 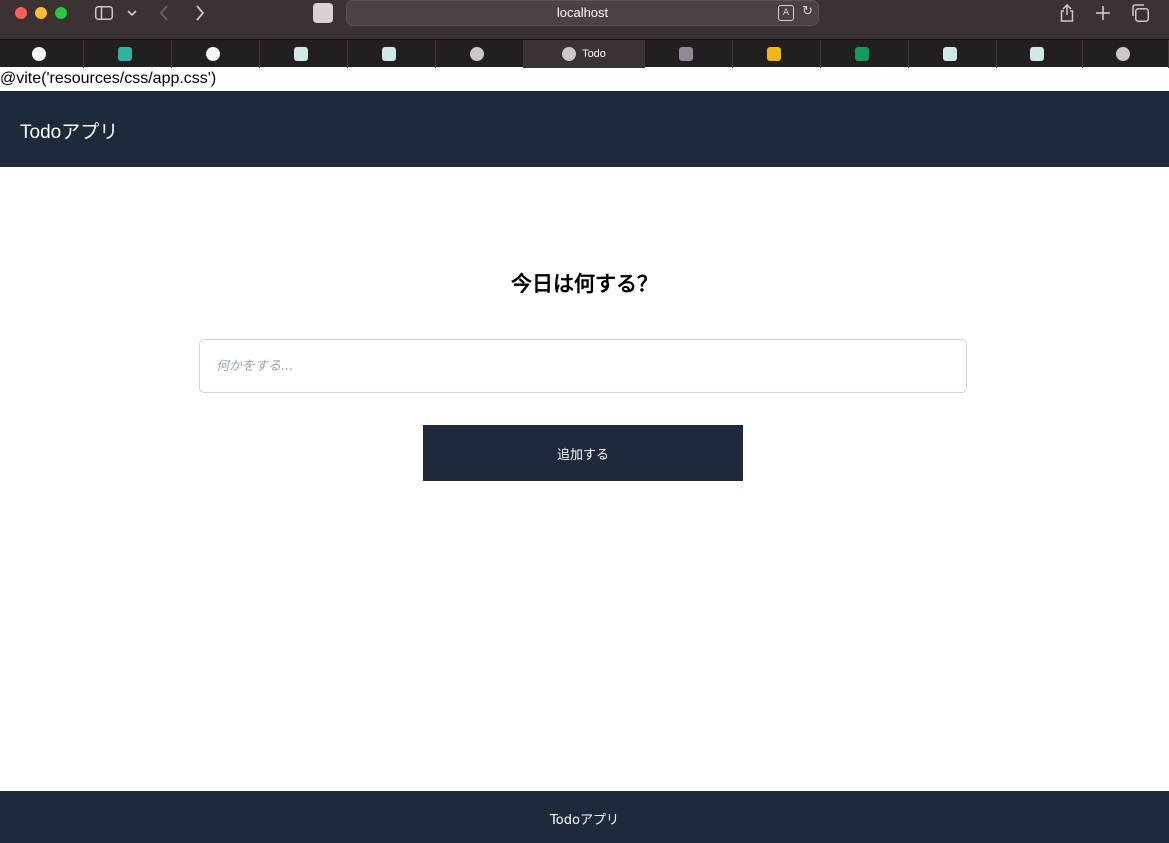 What do you see at coordinates (61, 13) in the screenshot?
I see `zoom-window-button` at bounding box center [61, 13].